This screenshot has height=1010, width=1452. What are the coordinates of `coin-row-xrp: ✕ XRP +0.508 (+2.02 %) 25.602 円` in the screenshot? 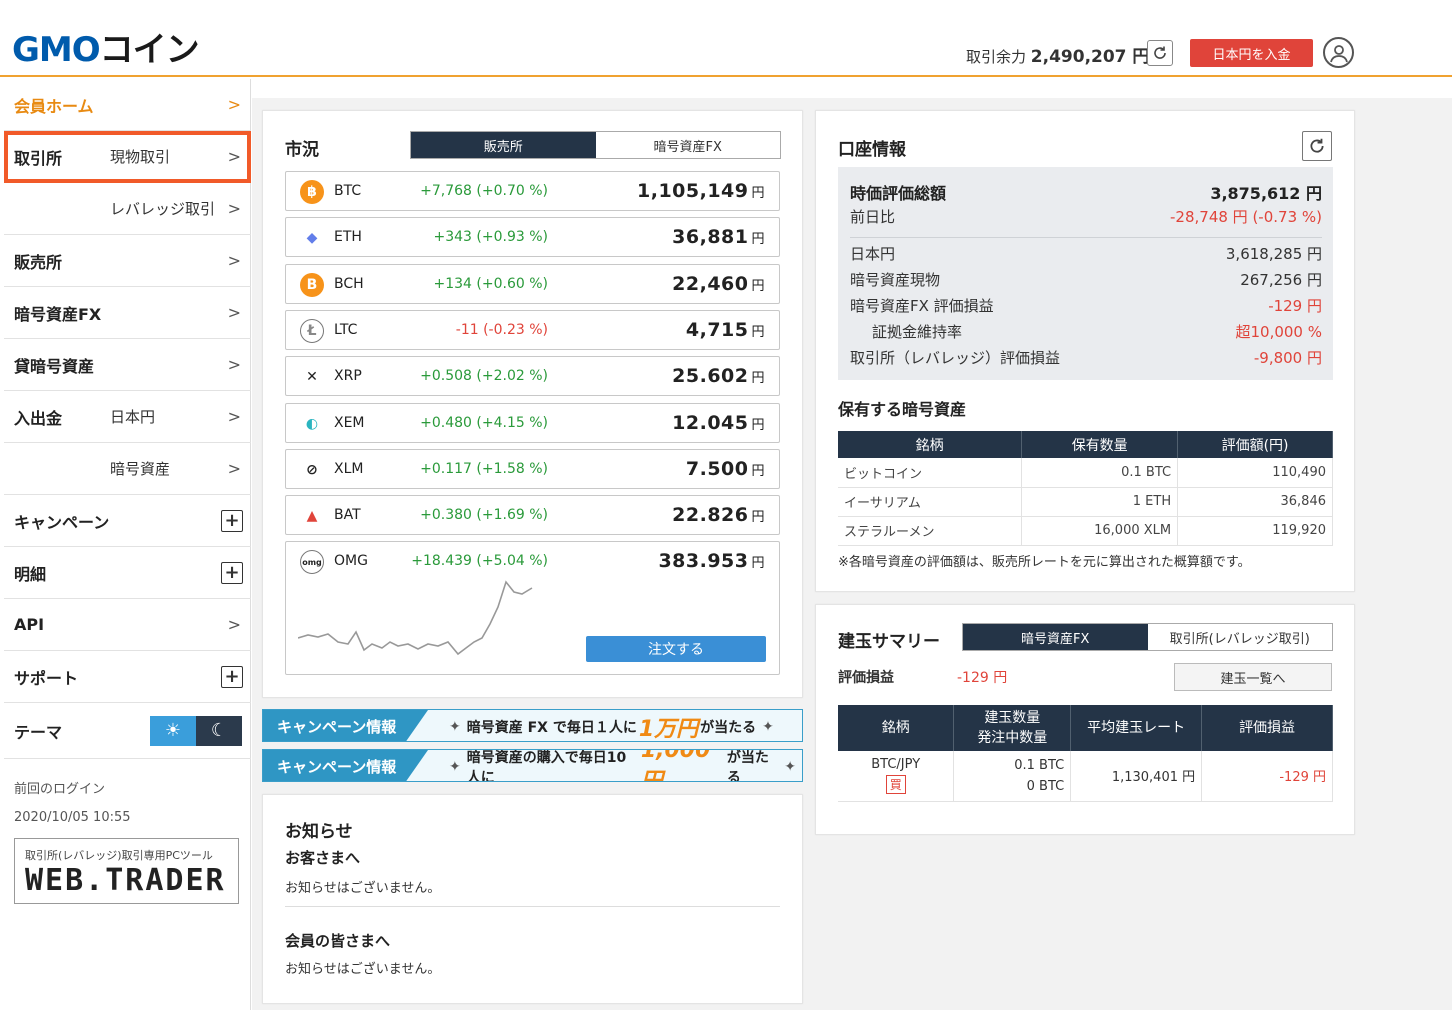 It's located at (532, 376).